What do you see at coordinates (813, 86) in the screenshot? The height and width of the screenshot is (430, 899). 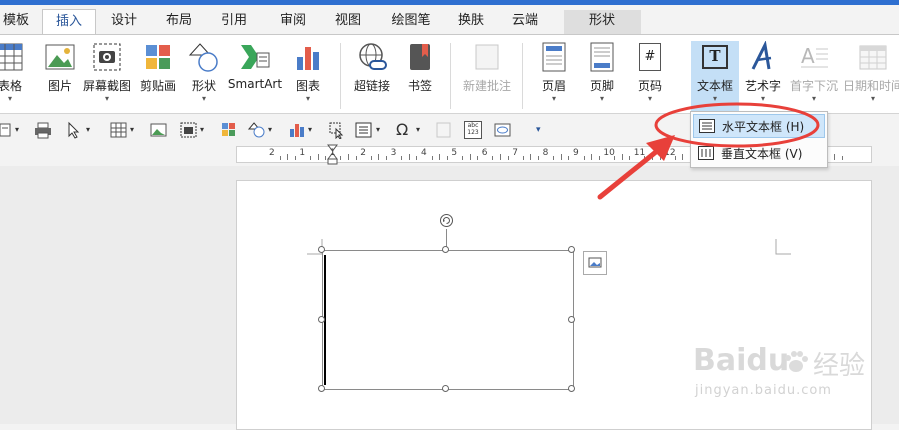 I see `dropcap-label: 首字下沉` at bounding box center [813, 86].